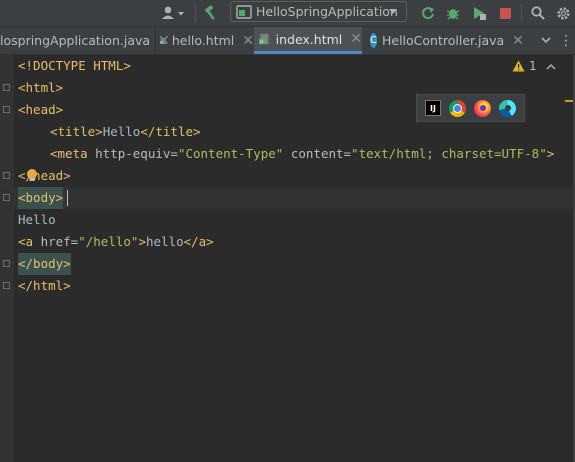  I want to click on debug-button, so click(453, 13).